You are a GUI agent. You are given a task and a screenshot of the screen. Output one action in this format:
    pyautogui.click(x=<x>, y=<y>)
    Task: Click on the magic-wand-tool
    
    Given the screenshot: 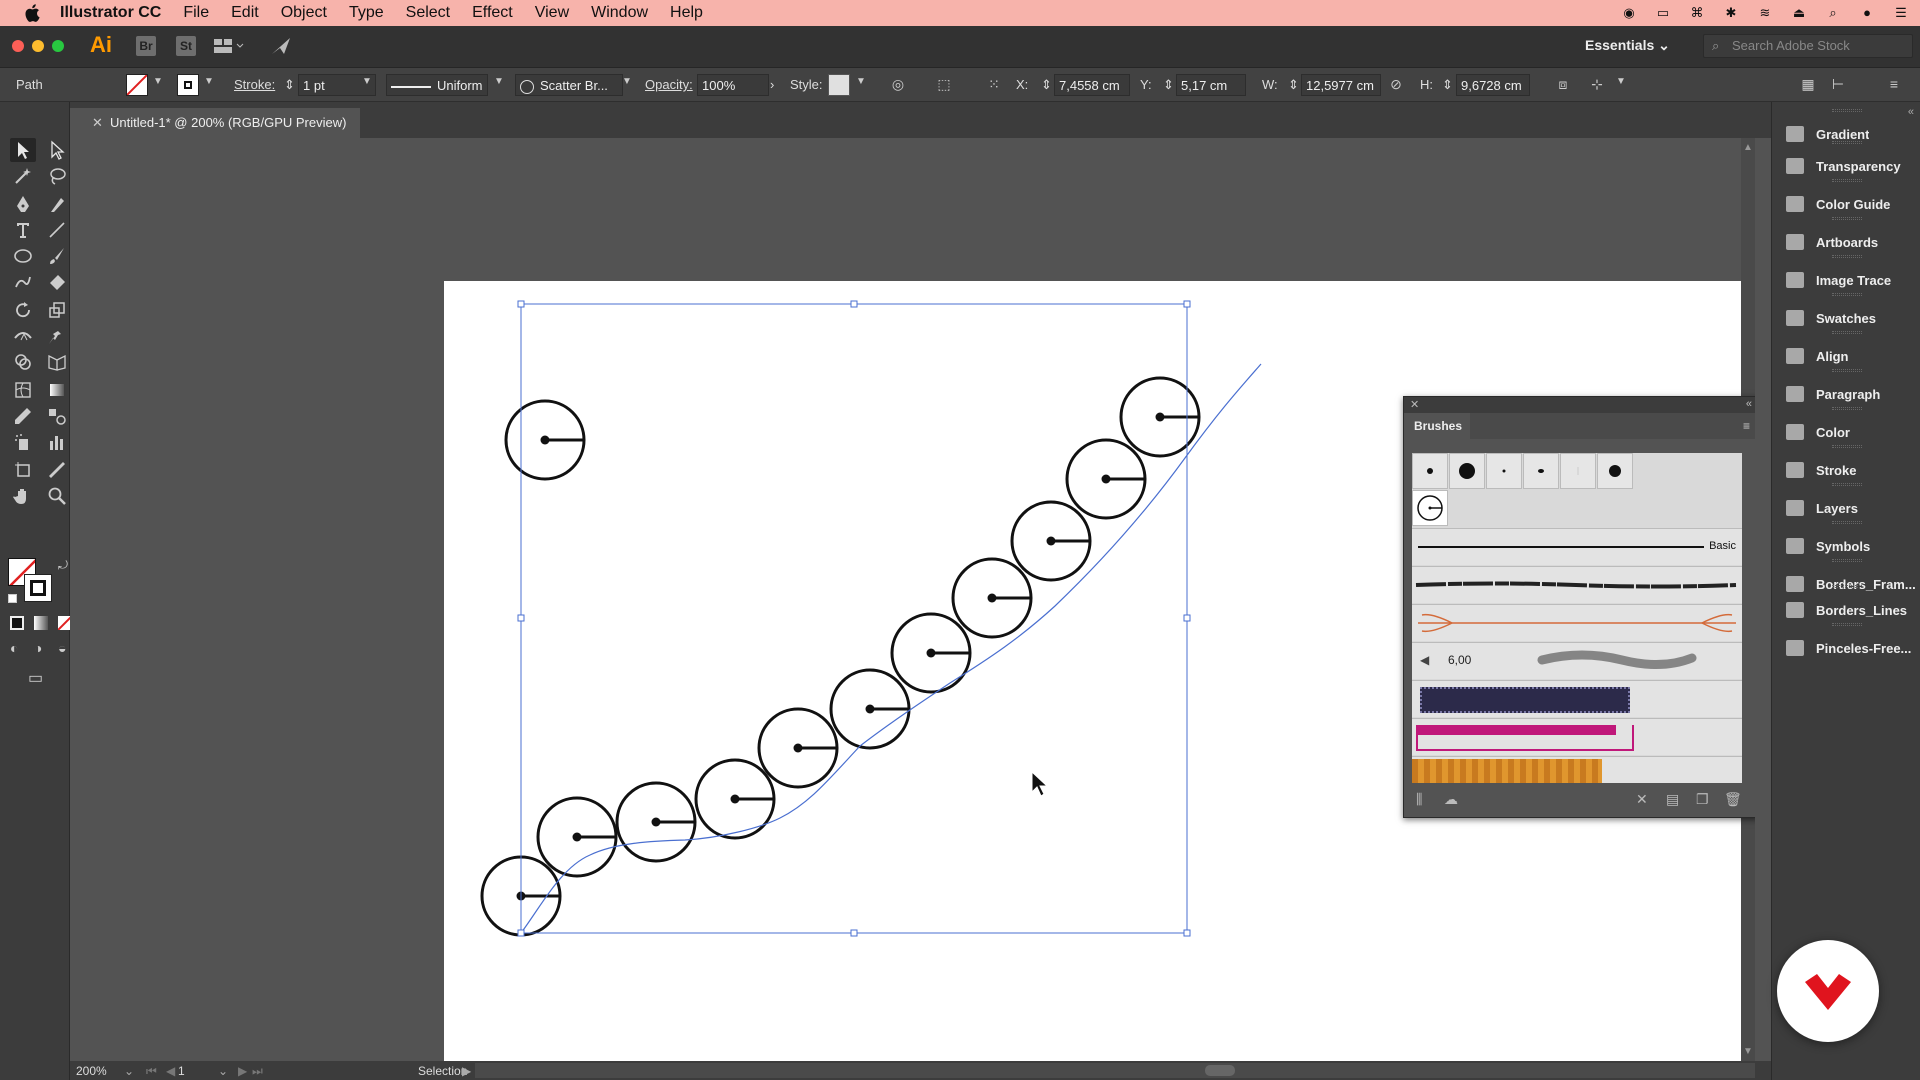 What is the action you would take?
    pyautogui.click(x=23, y=176)
    